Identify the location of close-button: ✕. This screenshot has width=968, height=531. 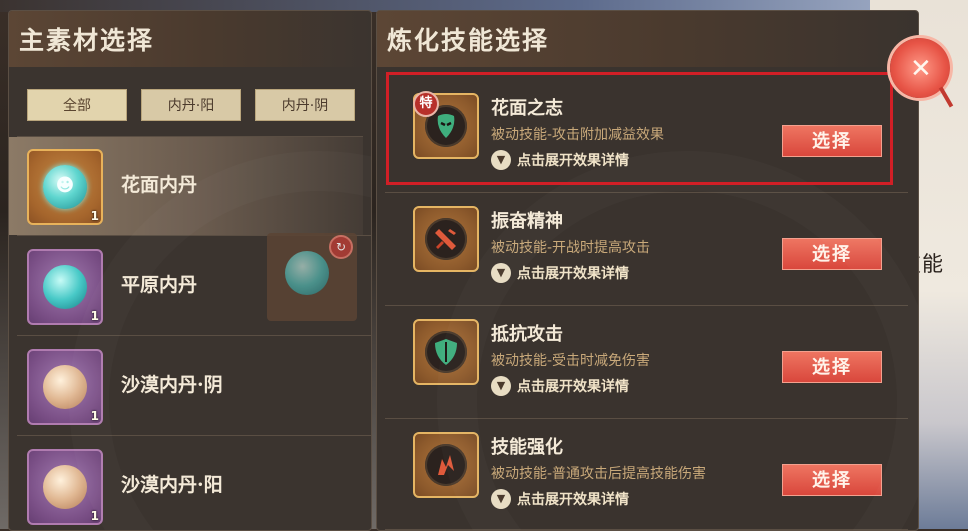
(925, 63).